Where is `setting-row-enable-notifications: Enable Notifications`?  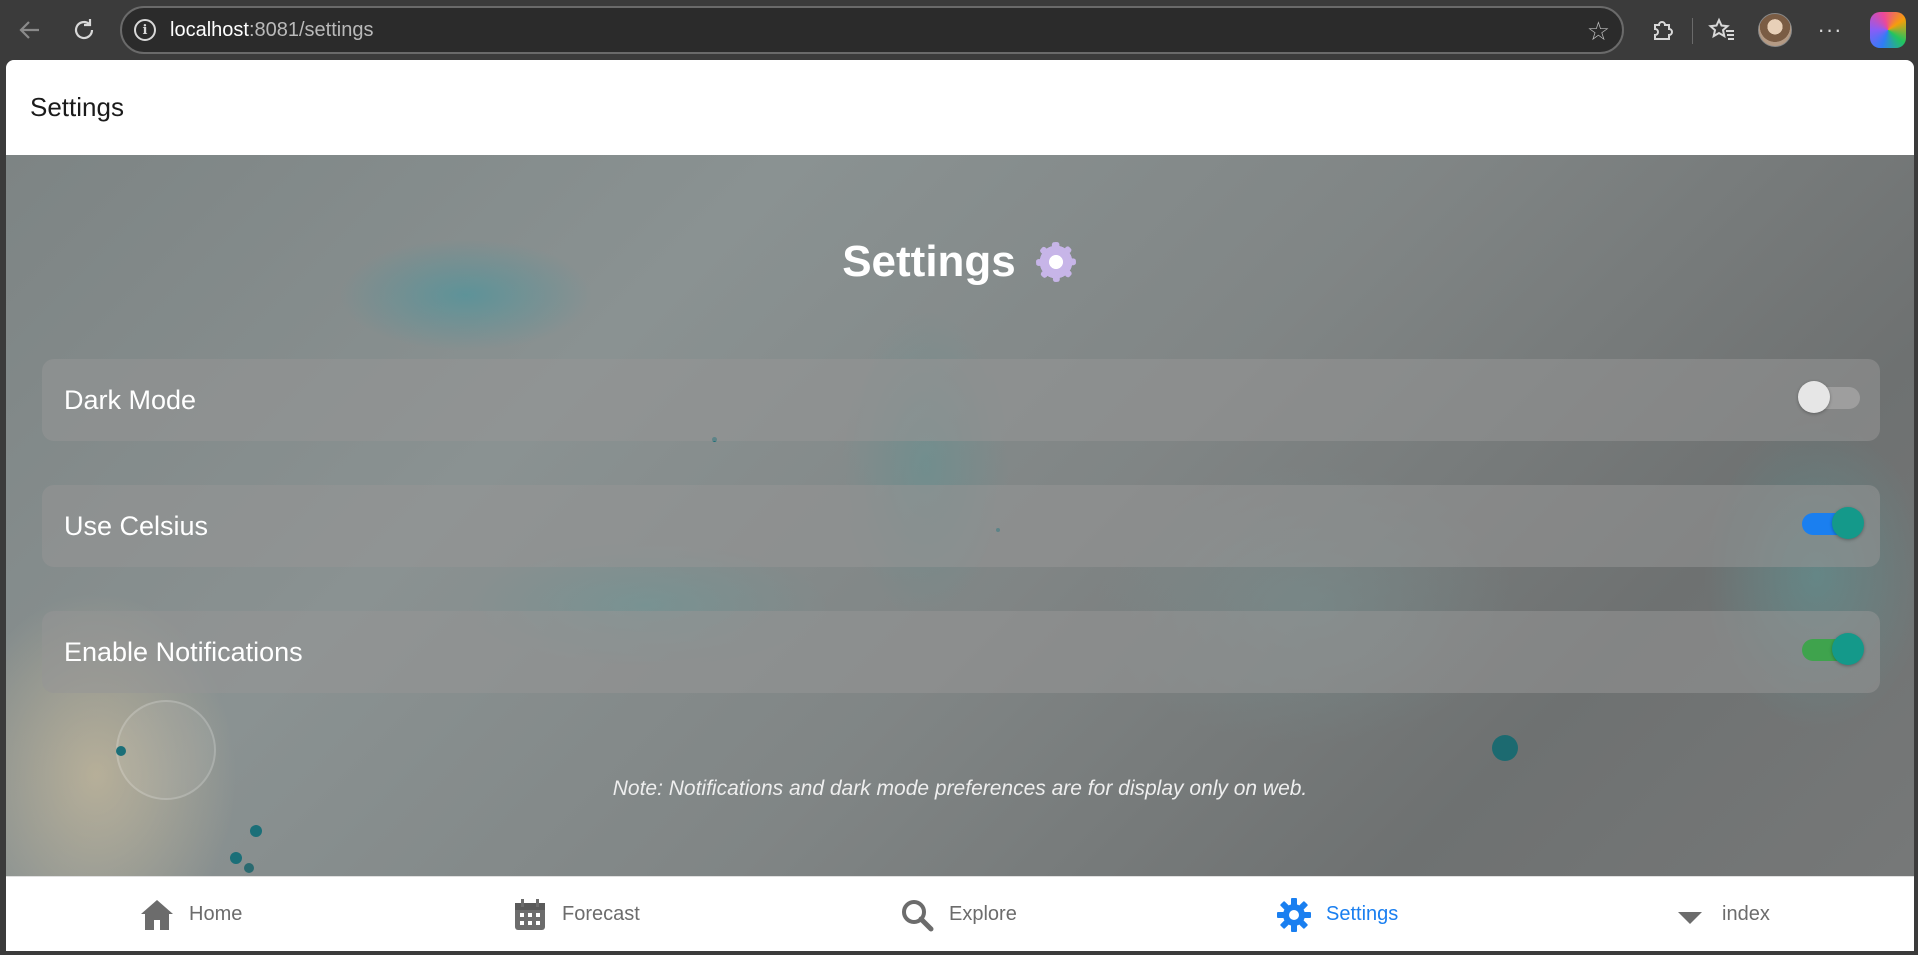
setting-row-enable-notifications: Enable Notifications is located at coordinates (961, 652).